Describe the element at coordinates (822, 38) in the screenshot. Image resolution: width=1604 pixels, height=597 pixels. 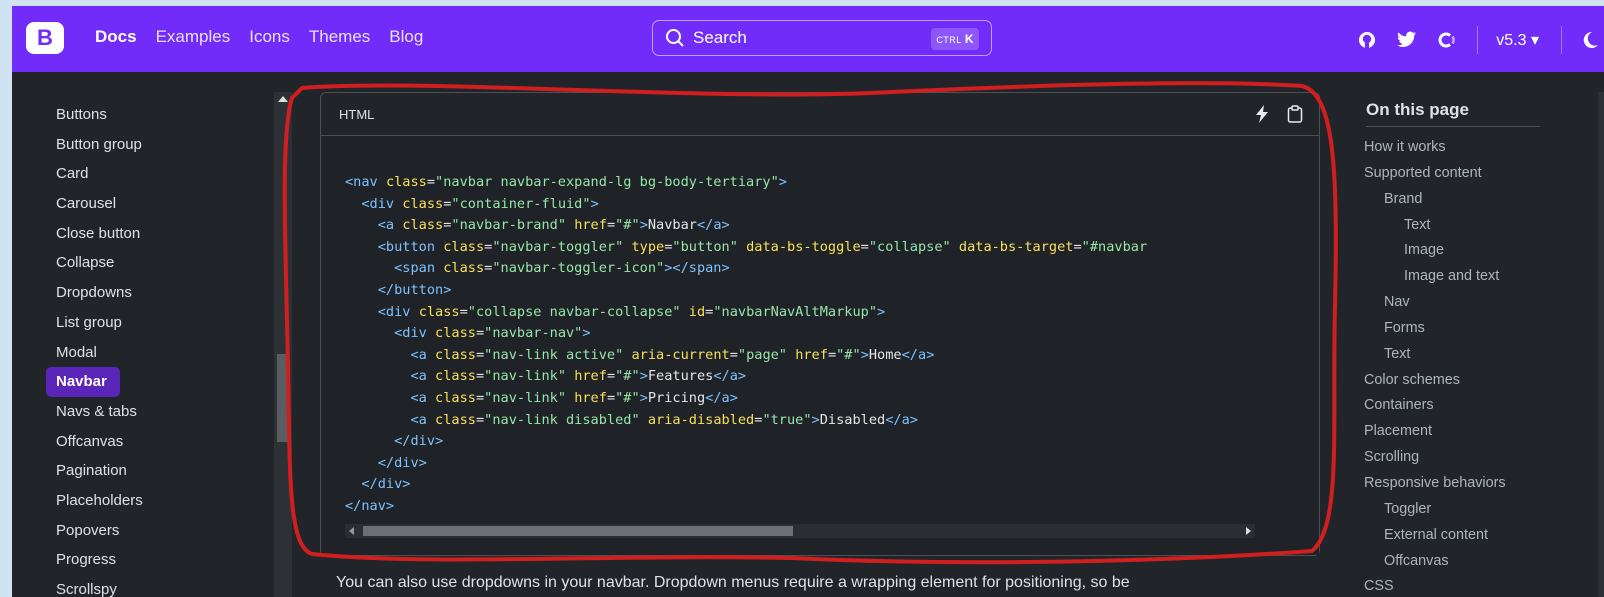
I see `search-button: Search CTRL K` at that location.